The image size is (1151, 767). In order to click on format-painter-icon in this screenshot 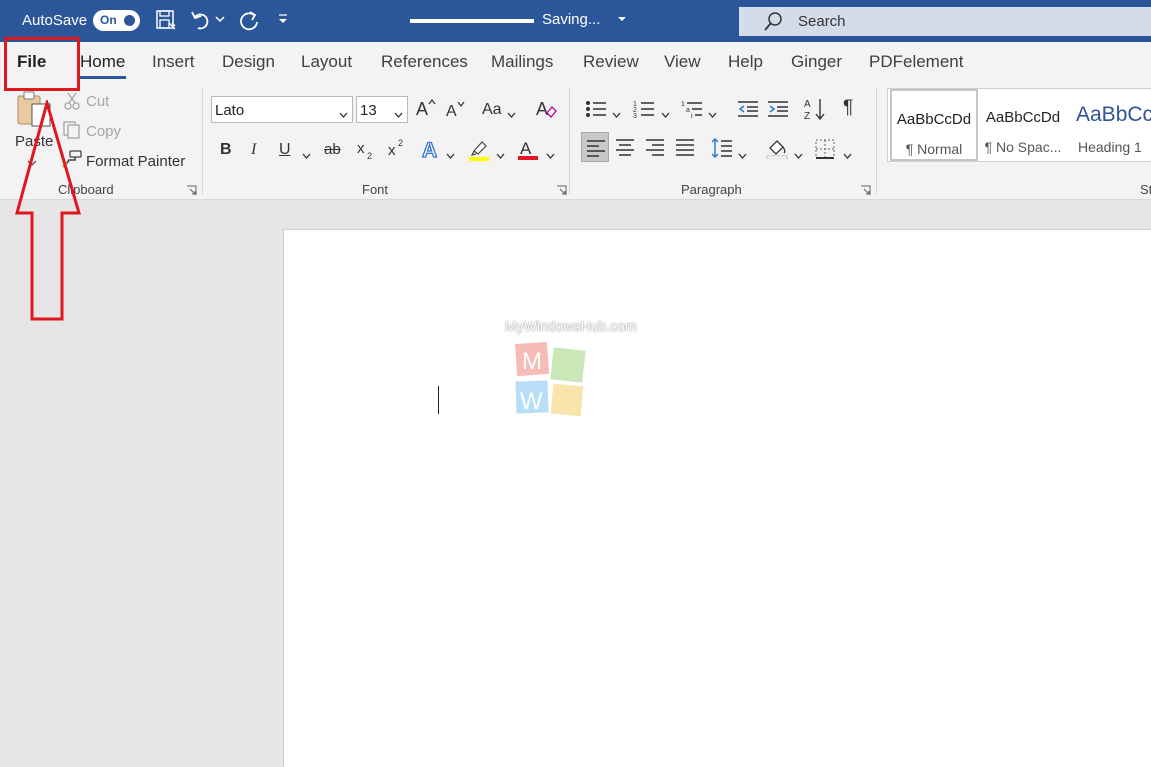, I will do `click(72, 161)`.